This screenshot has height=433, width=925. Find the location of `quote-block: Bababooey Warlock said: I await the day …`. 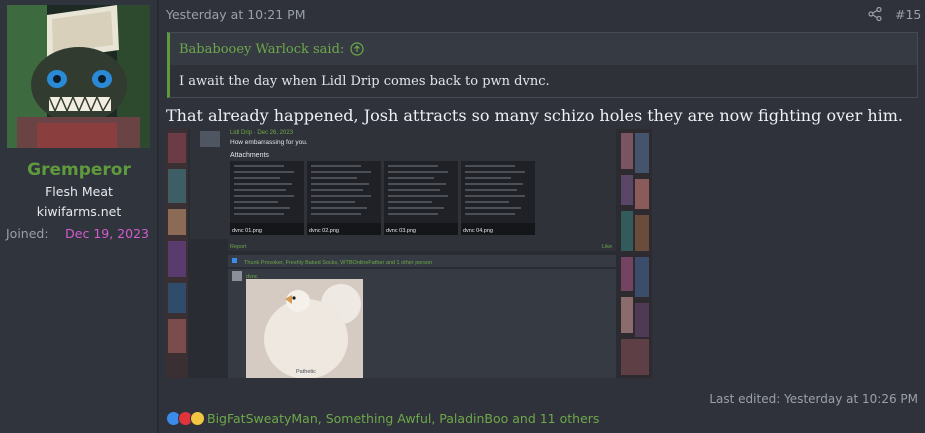

quote-block: Bababooey Warlock said: I await the day … is located at coordinates (542, 65).